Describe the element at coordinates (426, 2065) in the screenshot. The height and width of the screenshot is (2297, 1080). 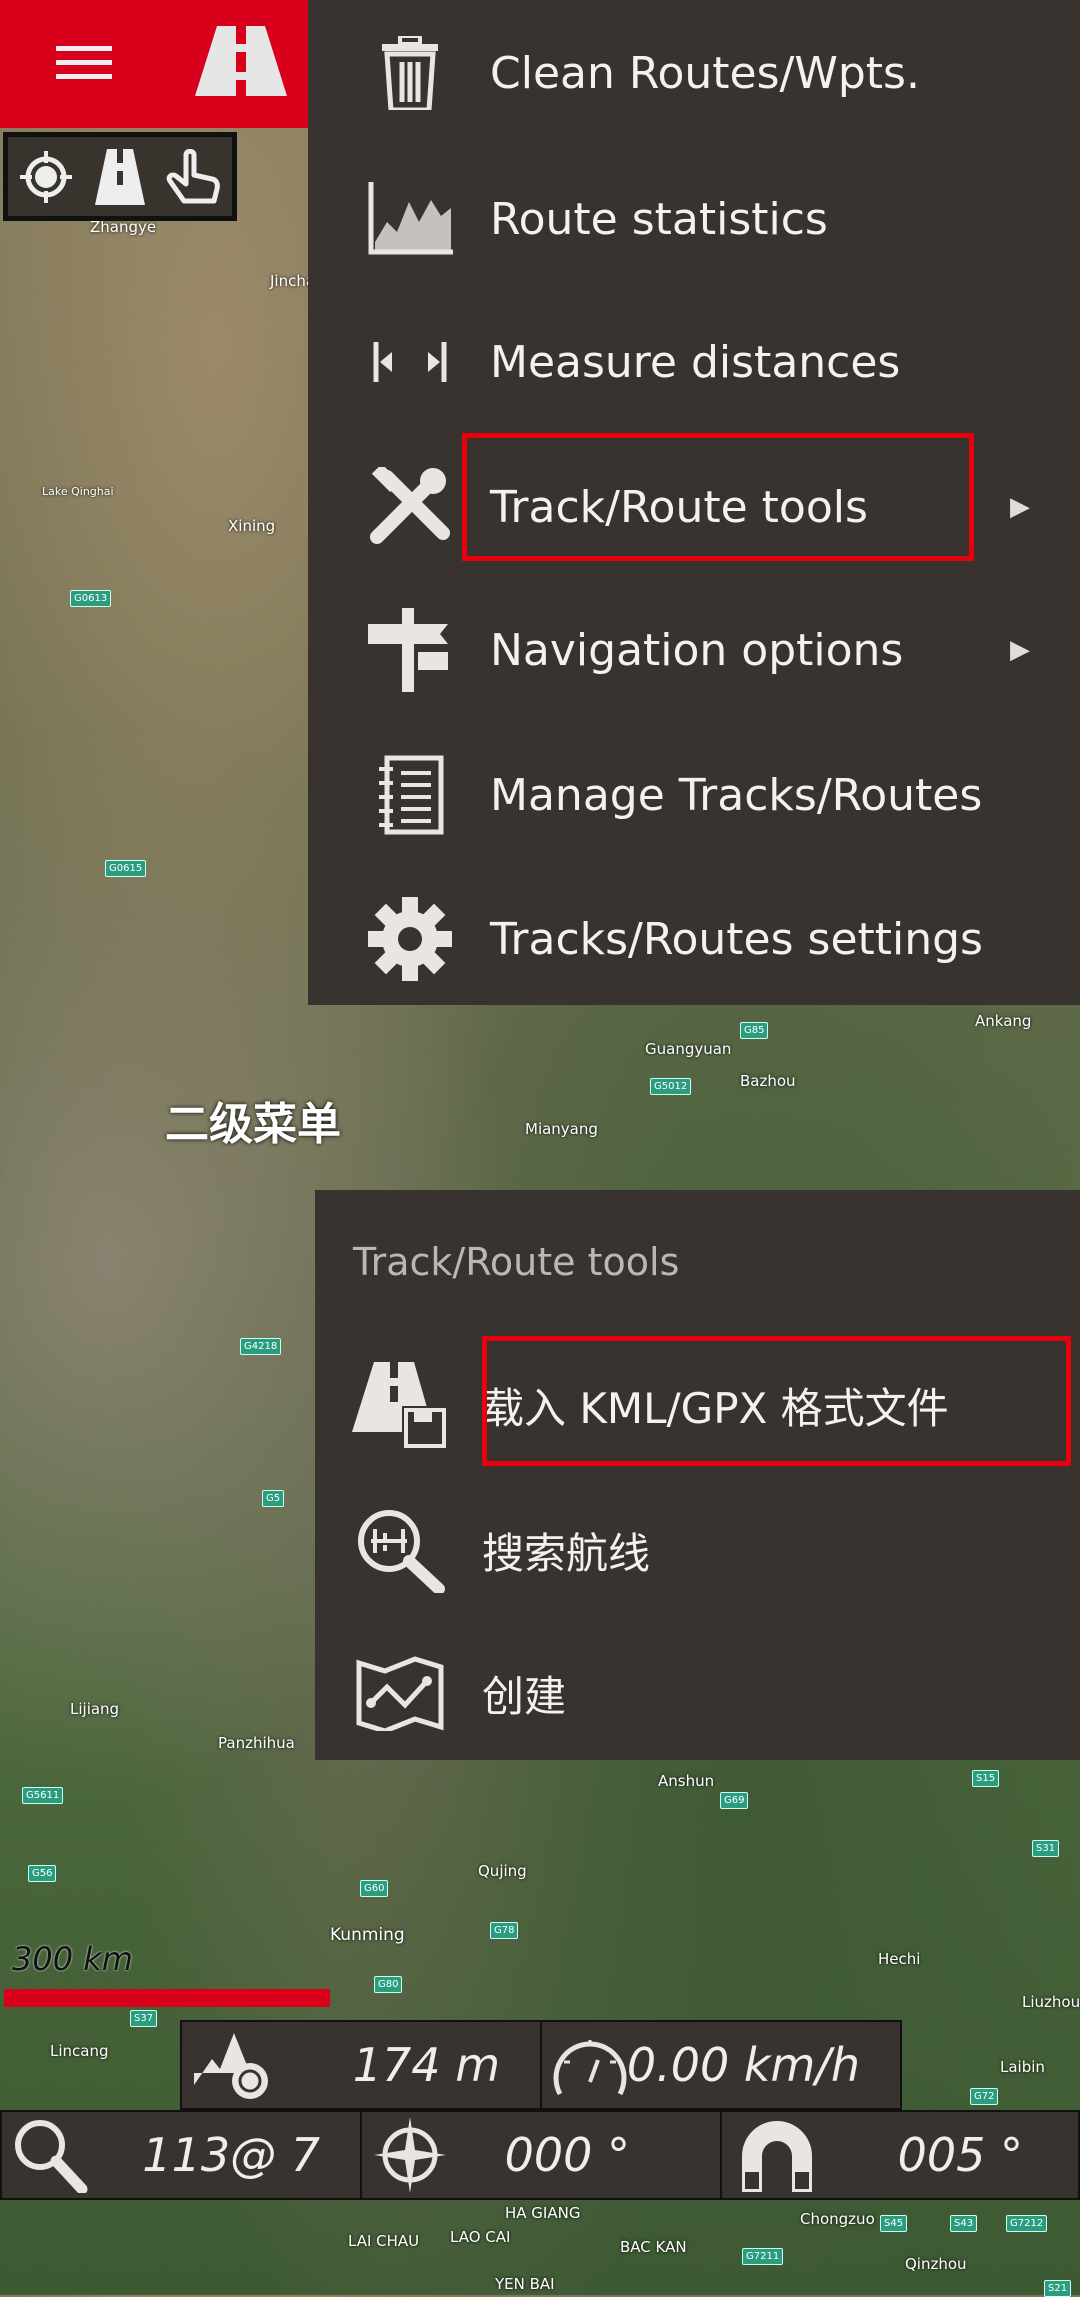
I see `altitude-value: 174 m` at that location.